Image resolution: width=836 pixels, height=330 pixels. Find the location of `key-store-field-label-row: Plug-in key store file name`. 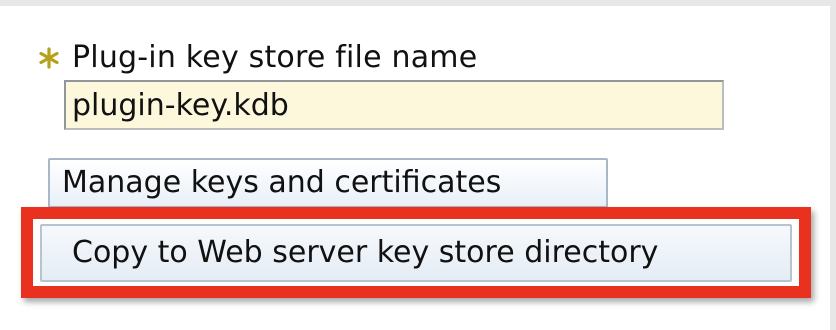

key-store-field-label-row: Plug-in key store file name is located at coordinates (257, 58).